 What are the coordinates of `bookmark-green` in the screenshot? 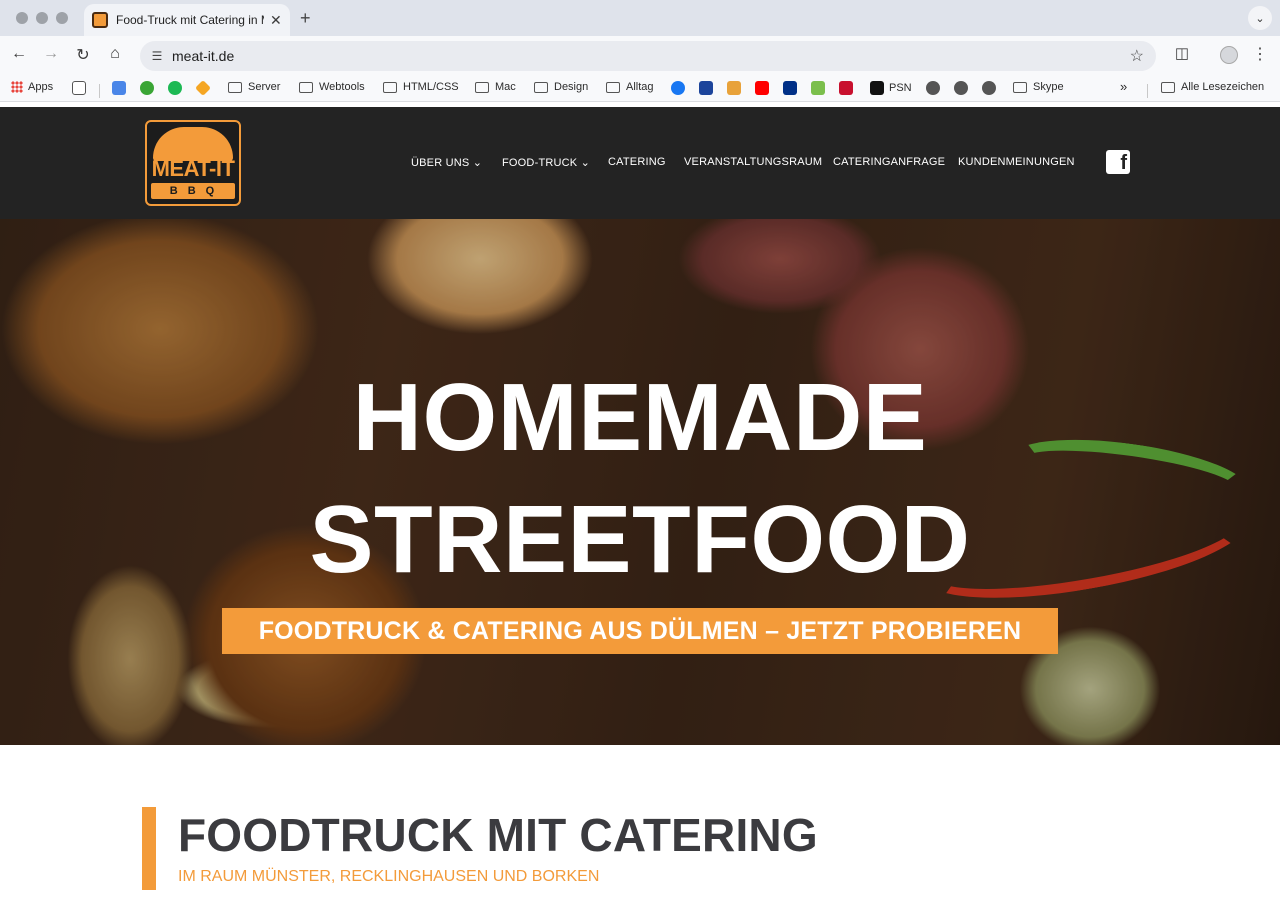 It's located at (820, 88).